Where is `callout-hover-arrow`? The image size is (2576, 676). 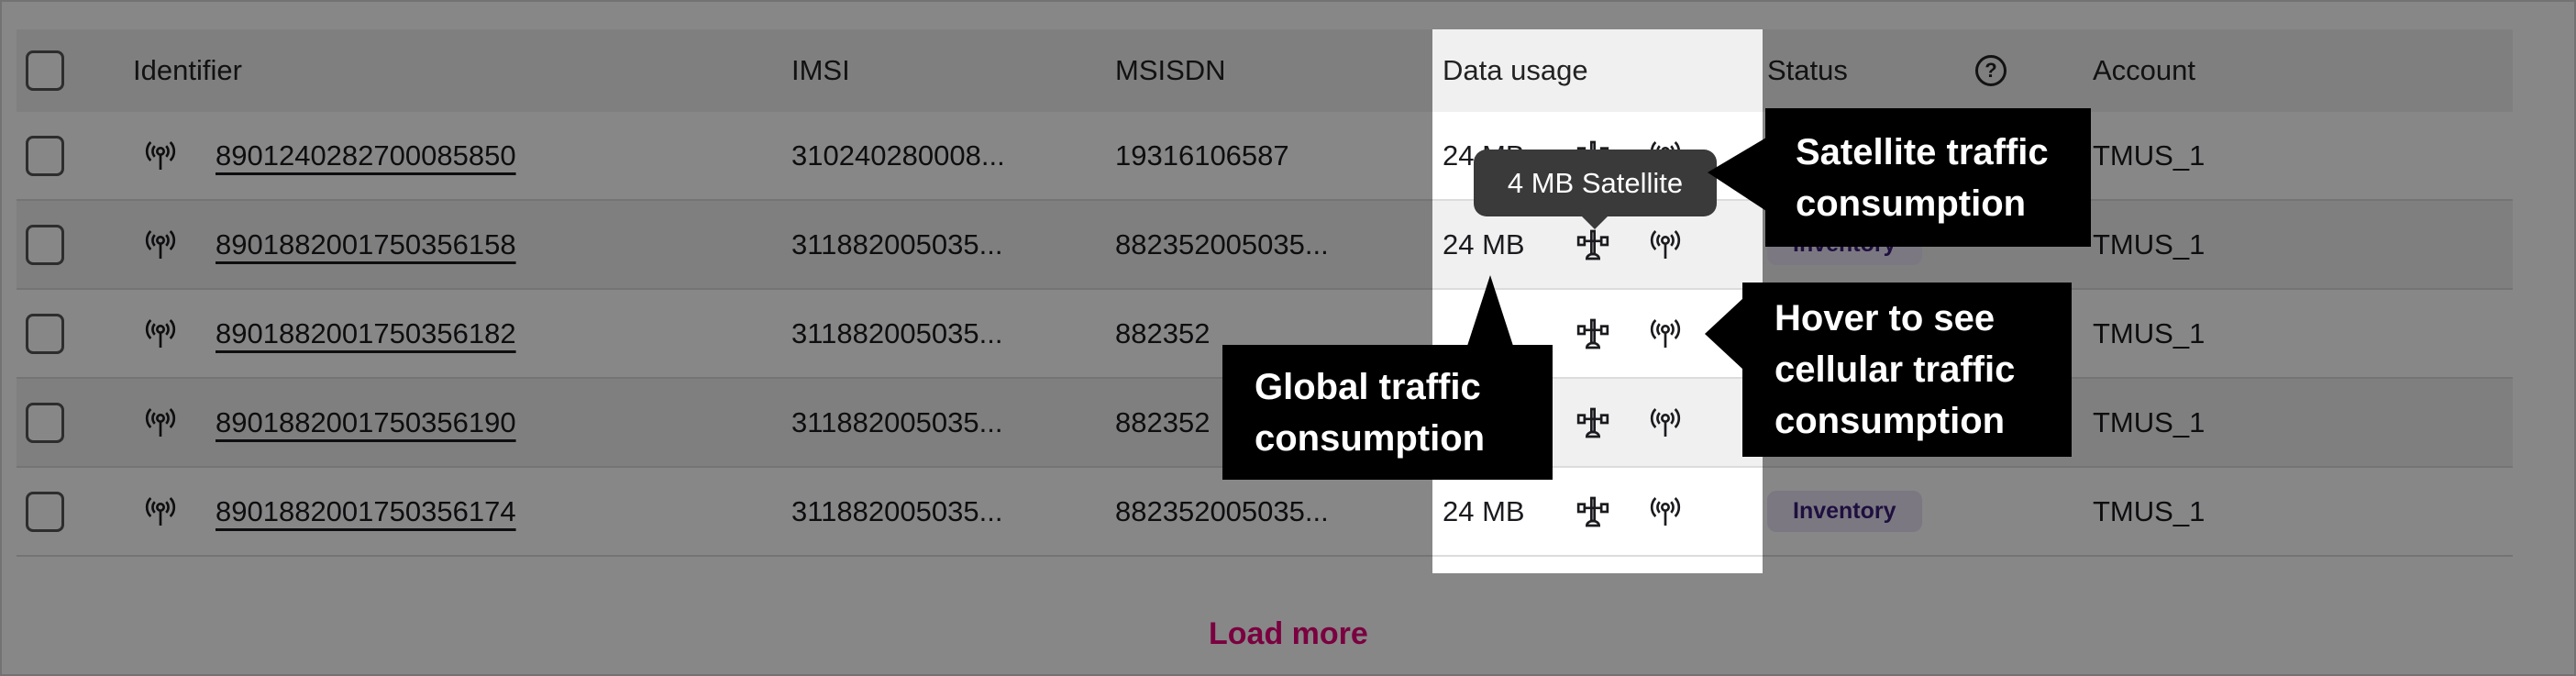
callout-hover-arrow is located at coordinates (1724, 334).